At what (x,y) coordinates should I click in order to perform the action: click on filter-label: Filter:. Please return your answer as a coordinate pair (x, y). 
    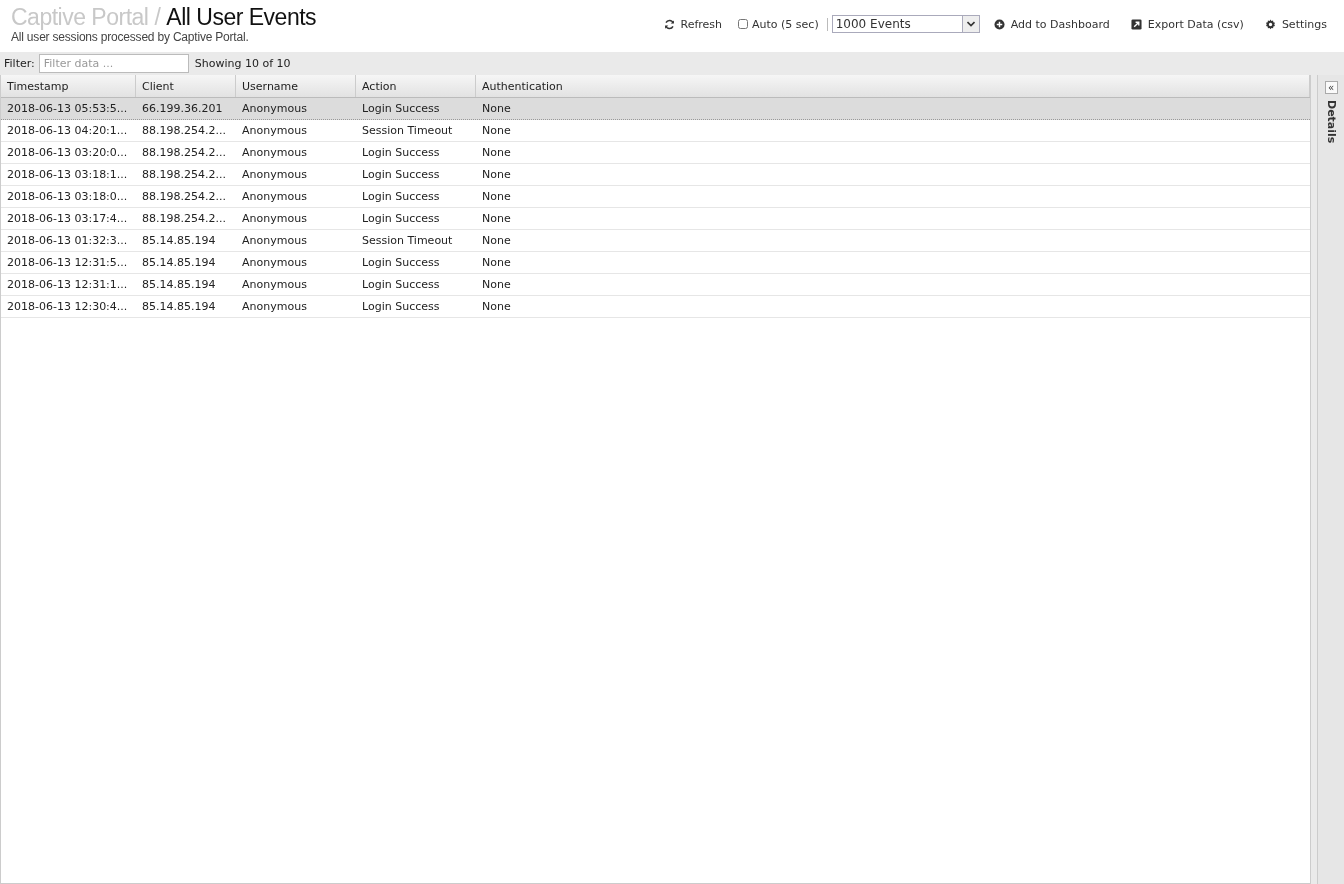
    Looking at the image, I should click on (19, 63).